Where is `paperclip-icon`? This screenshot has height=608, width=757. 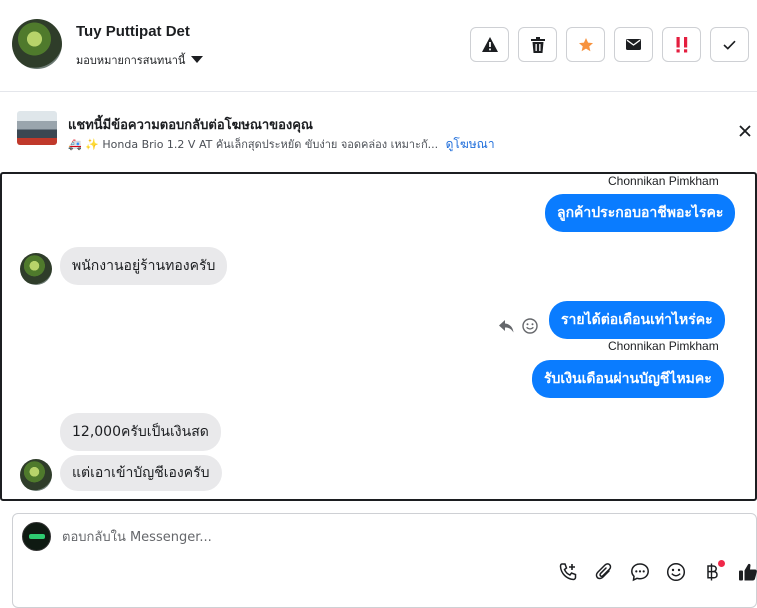 paperclip-icon is located at coordinates (603, 571).